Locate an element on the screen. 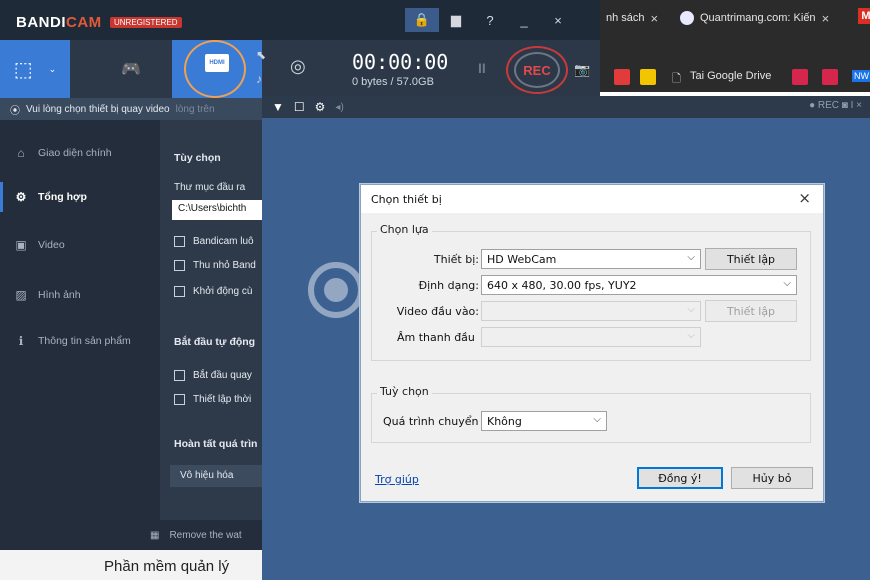  sidebar-item-label: Tổng hợp is located at coordinates (62, 197).